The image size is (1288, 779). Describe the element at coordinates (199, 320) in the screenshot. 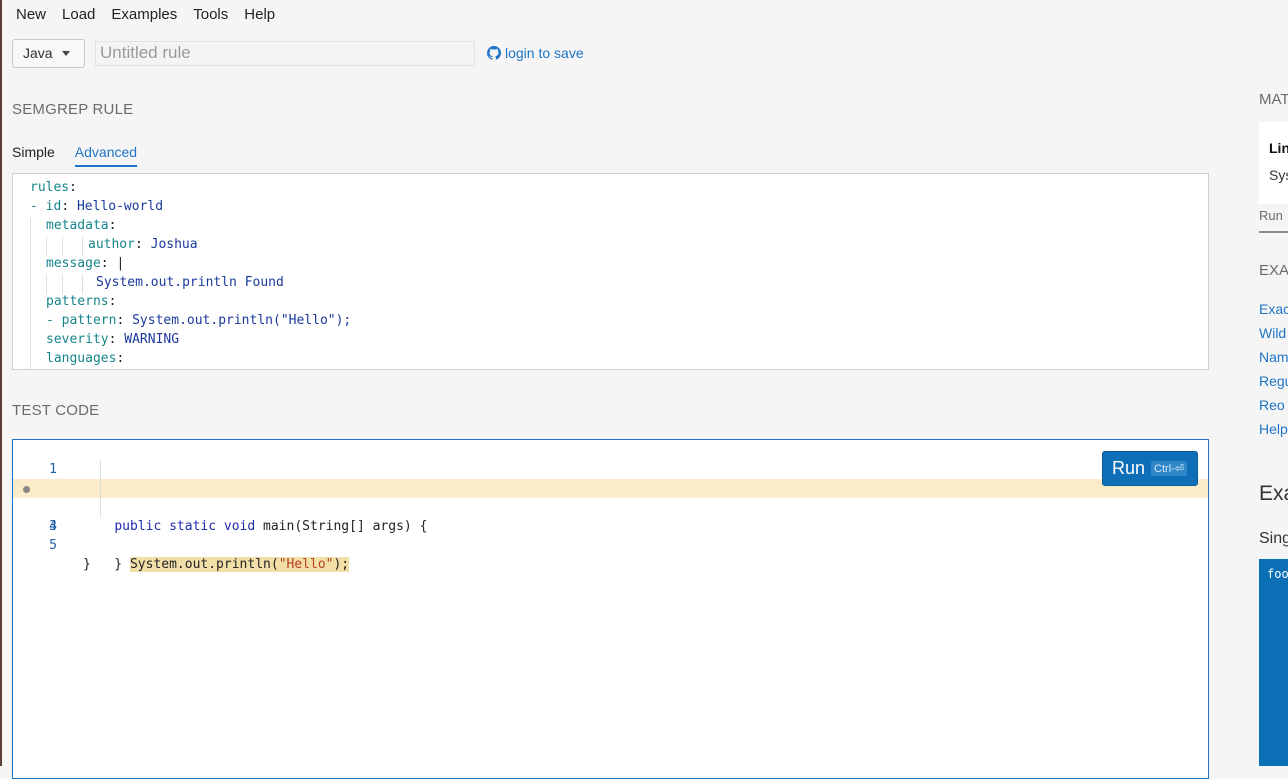

I see `yaml-line: - pattern: System.out.println("Hello");` at that location.